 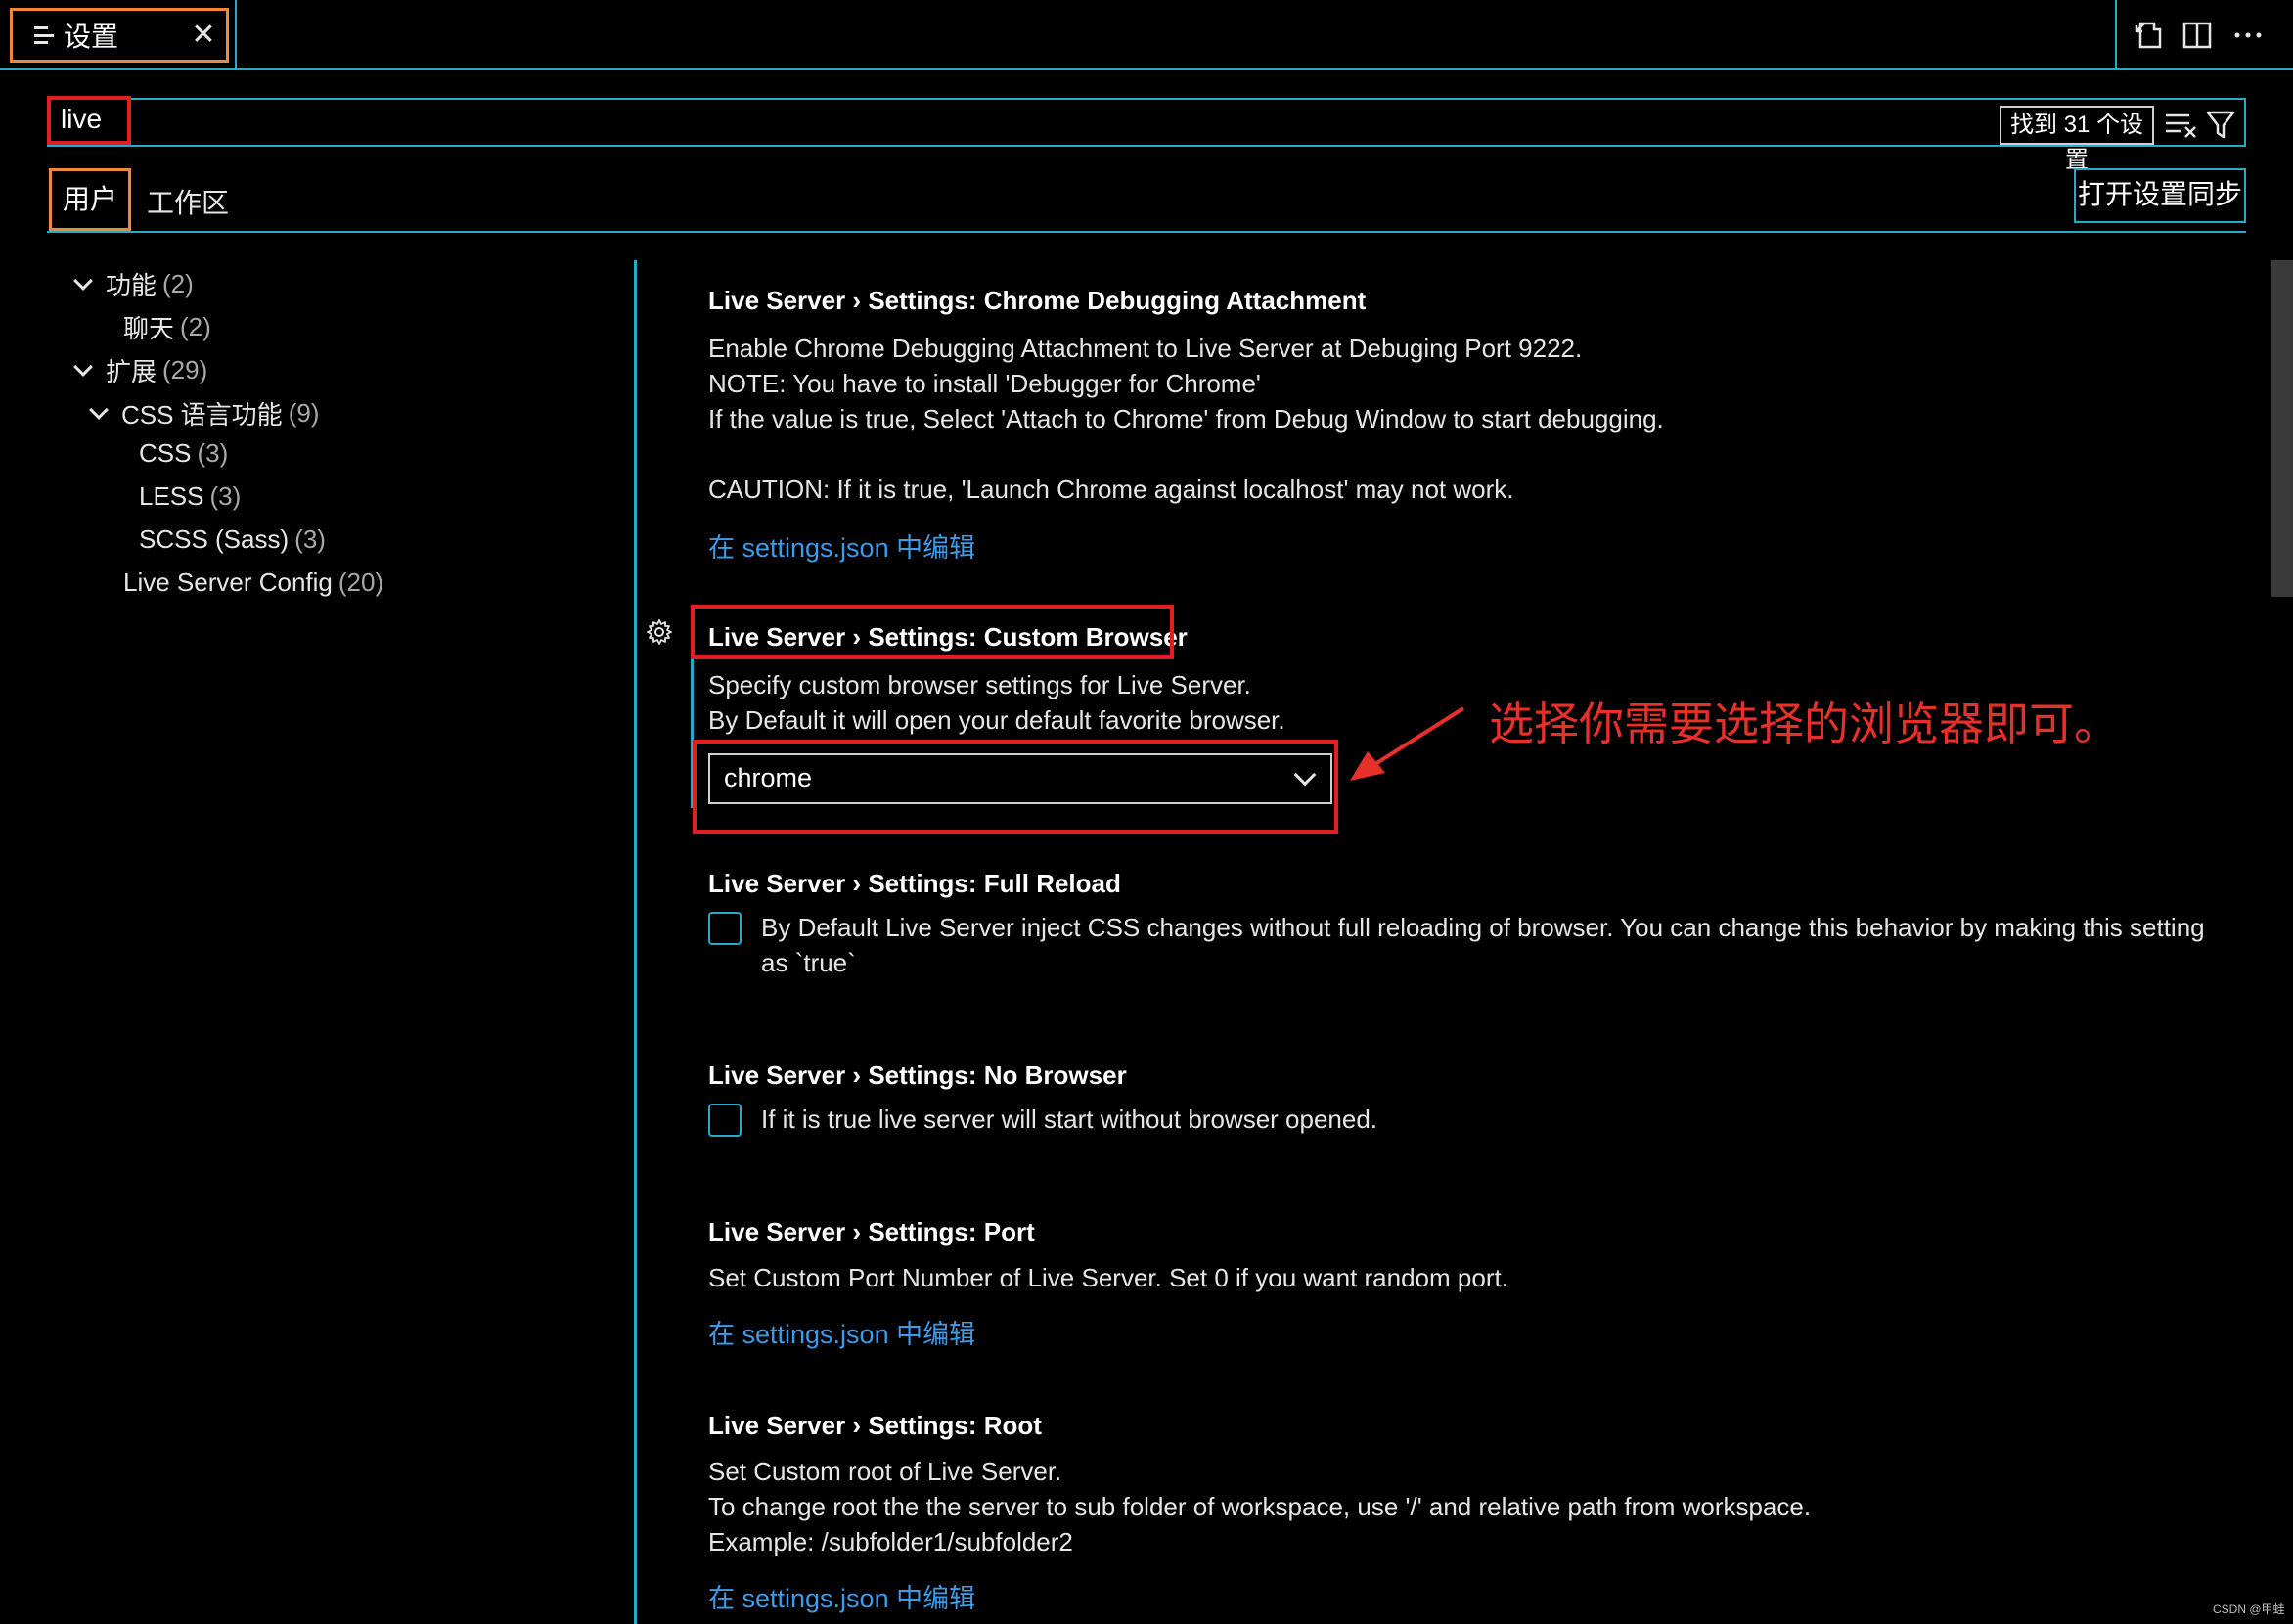 What do you see at coordinates (660, 632) in the screenshot?
I see `gear-icon` at bounding box center [660, 632].